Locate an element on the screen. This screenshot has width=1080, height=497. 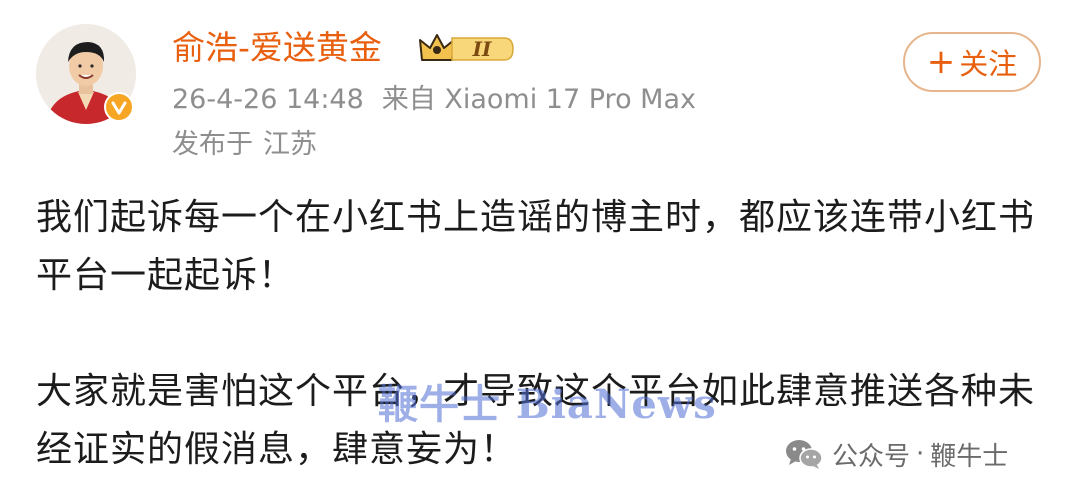
follow-button: + 关注 is located at coordinates (972, 62).